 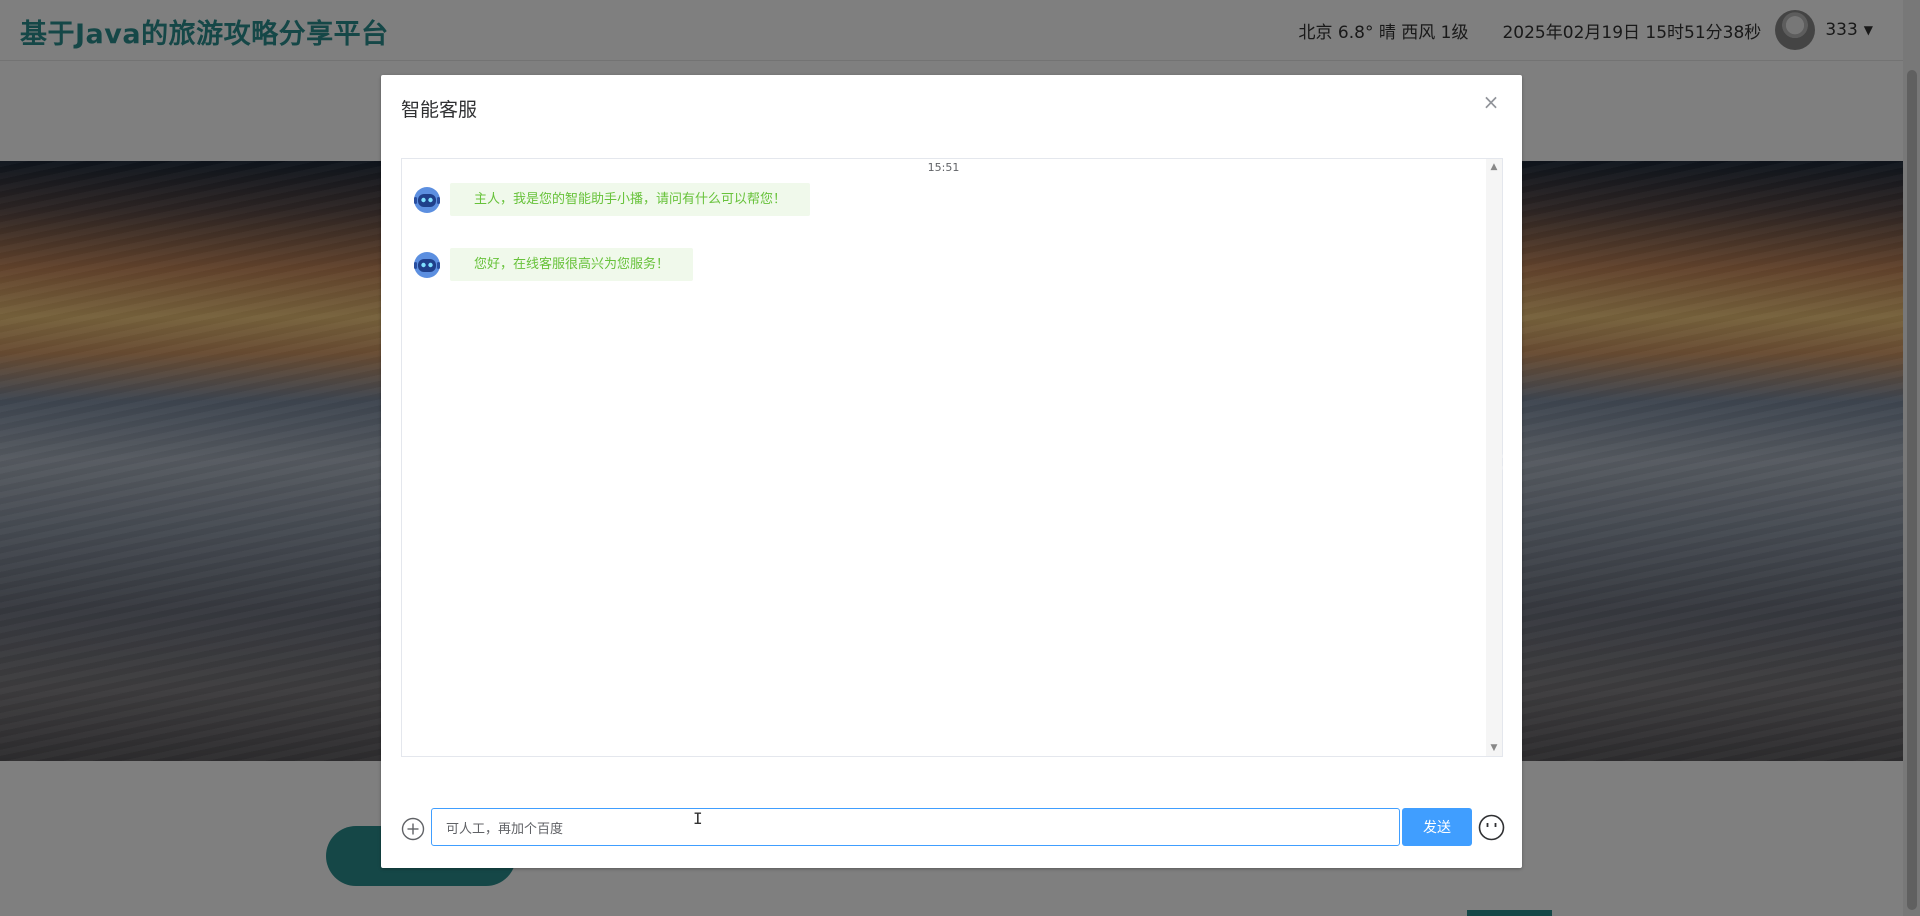 I want to click on send-button: 发送, so click(x=1437, y=827).